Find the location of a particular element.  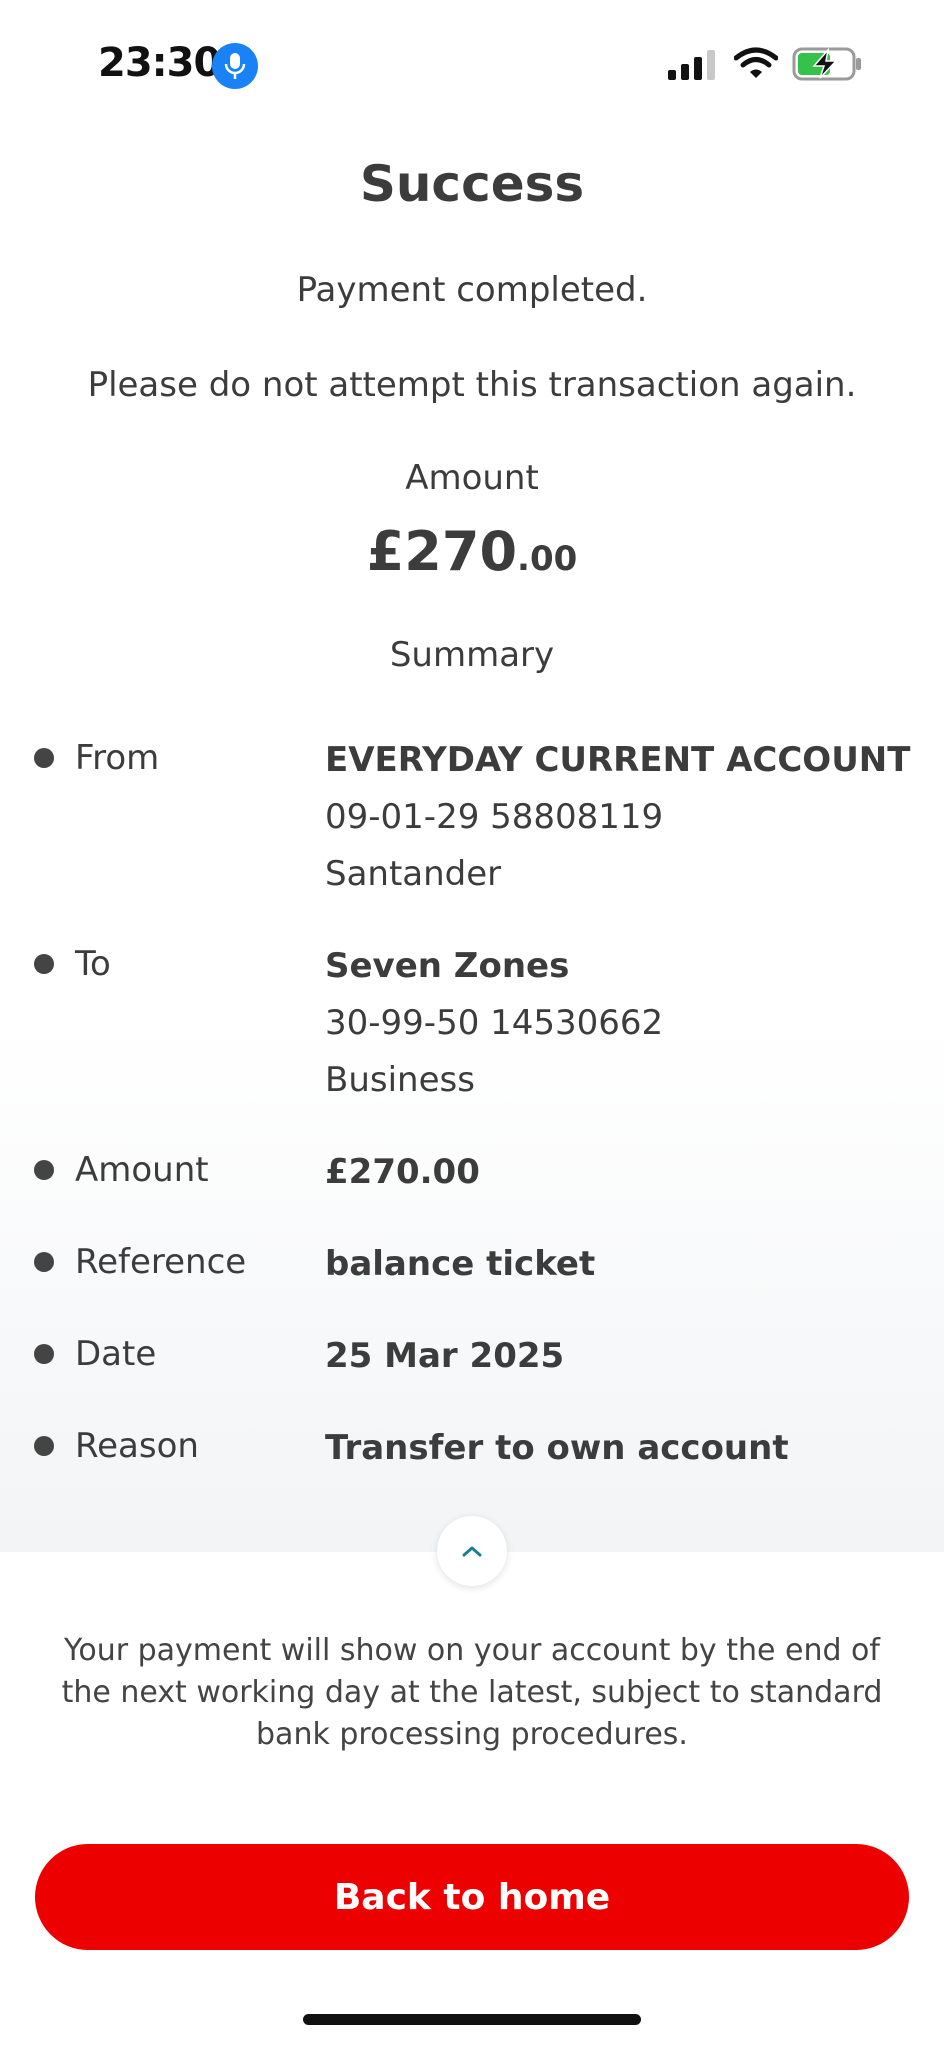

amount-value: £270.00 is located at coordinates (472, 551).